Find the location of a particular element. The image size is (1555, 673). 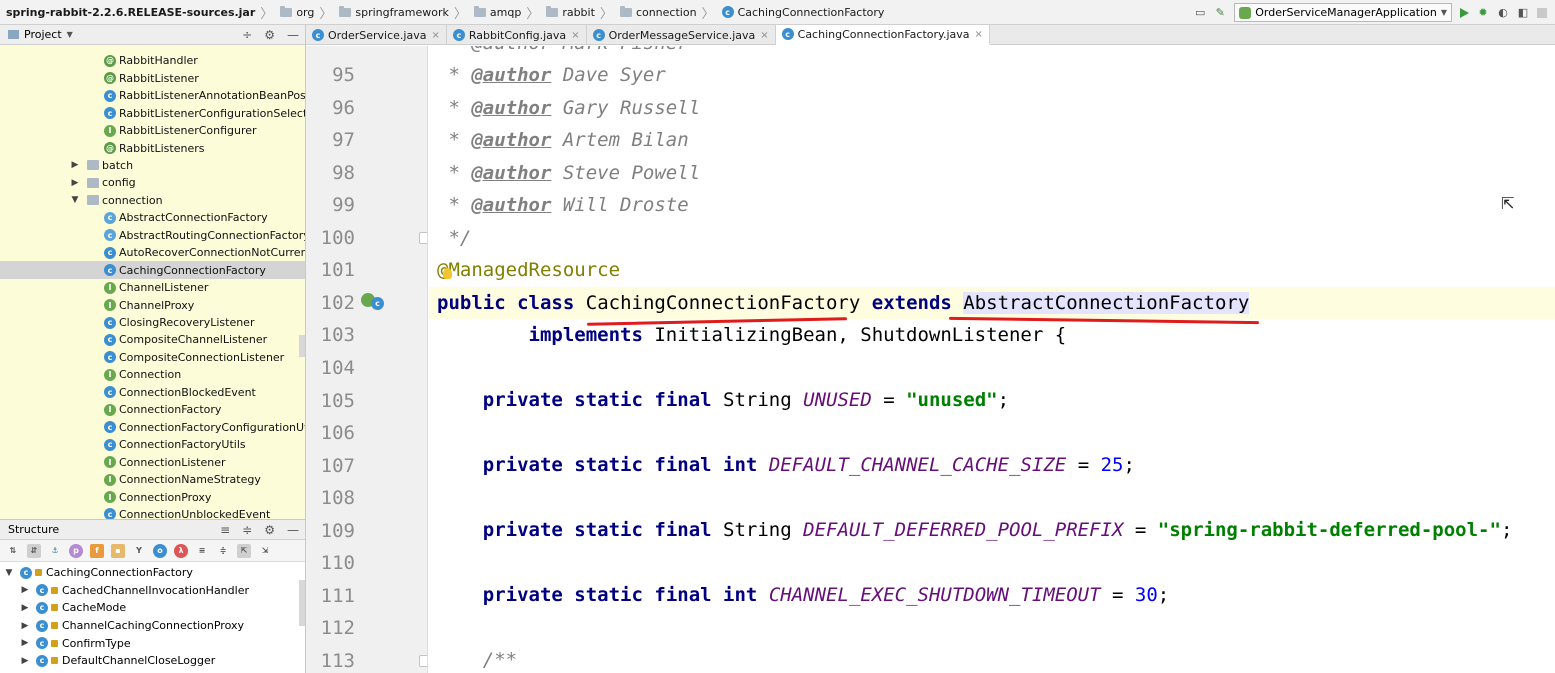

project-tree-item: I ChannelListener is located at coordinates (152, 288).